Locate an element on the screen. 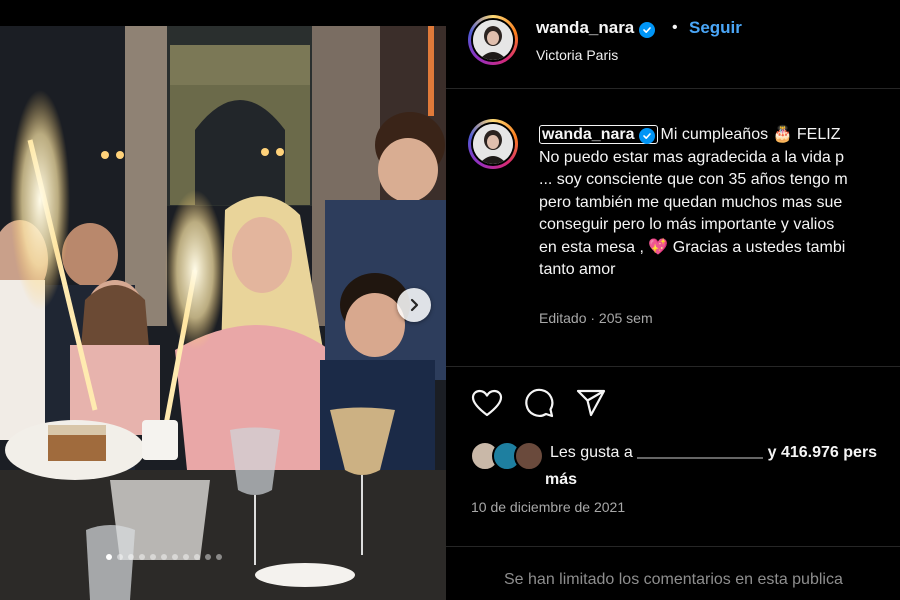 Image resolution: width=900 pixels, height=600 pixels. likes-summary: Les gusta a y 416.976 pers is located at coordinates (673, 456).